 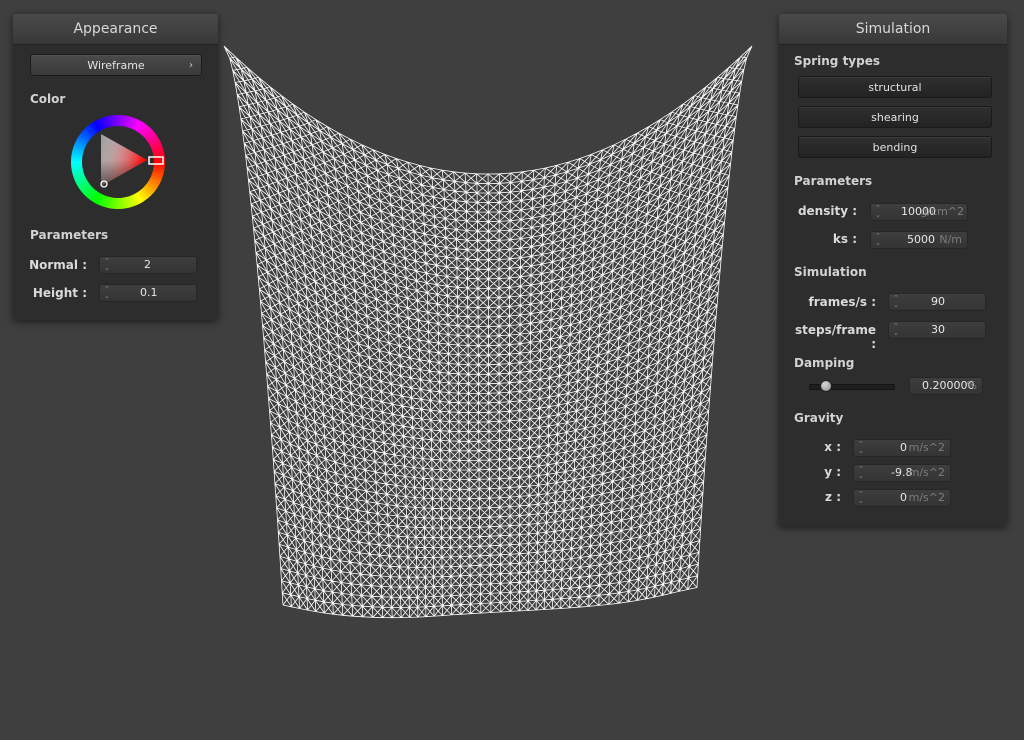 I want to click on gravity-z-label: z :, so click(x=833, y=497).